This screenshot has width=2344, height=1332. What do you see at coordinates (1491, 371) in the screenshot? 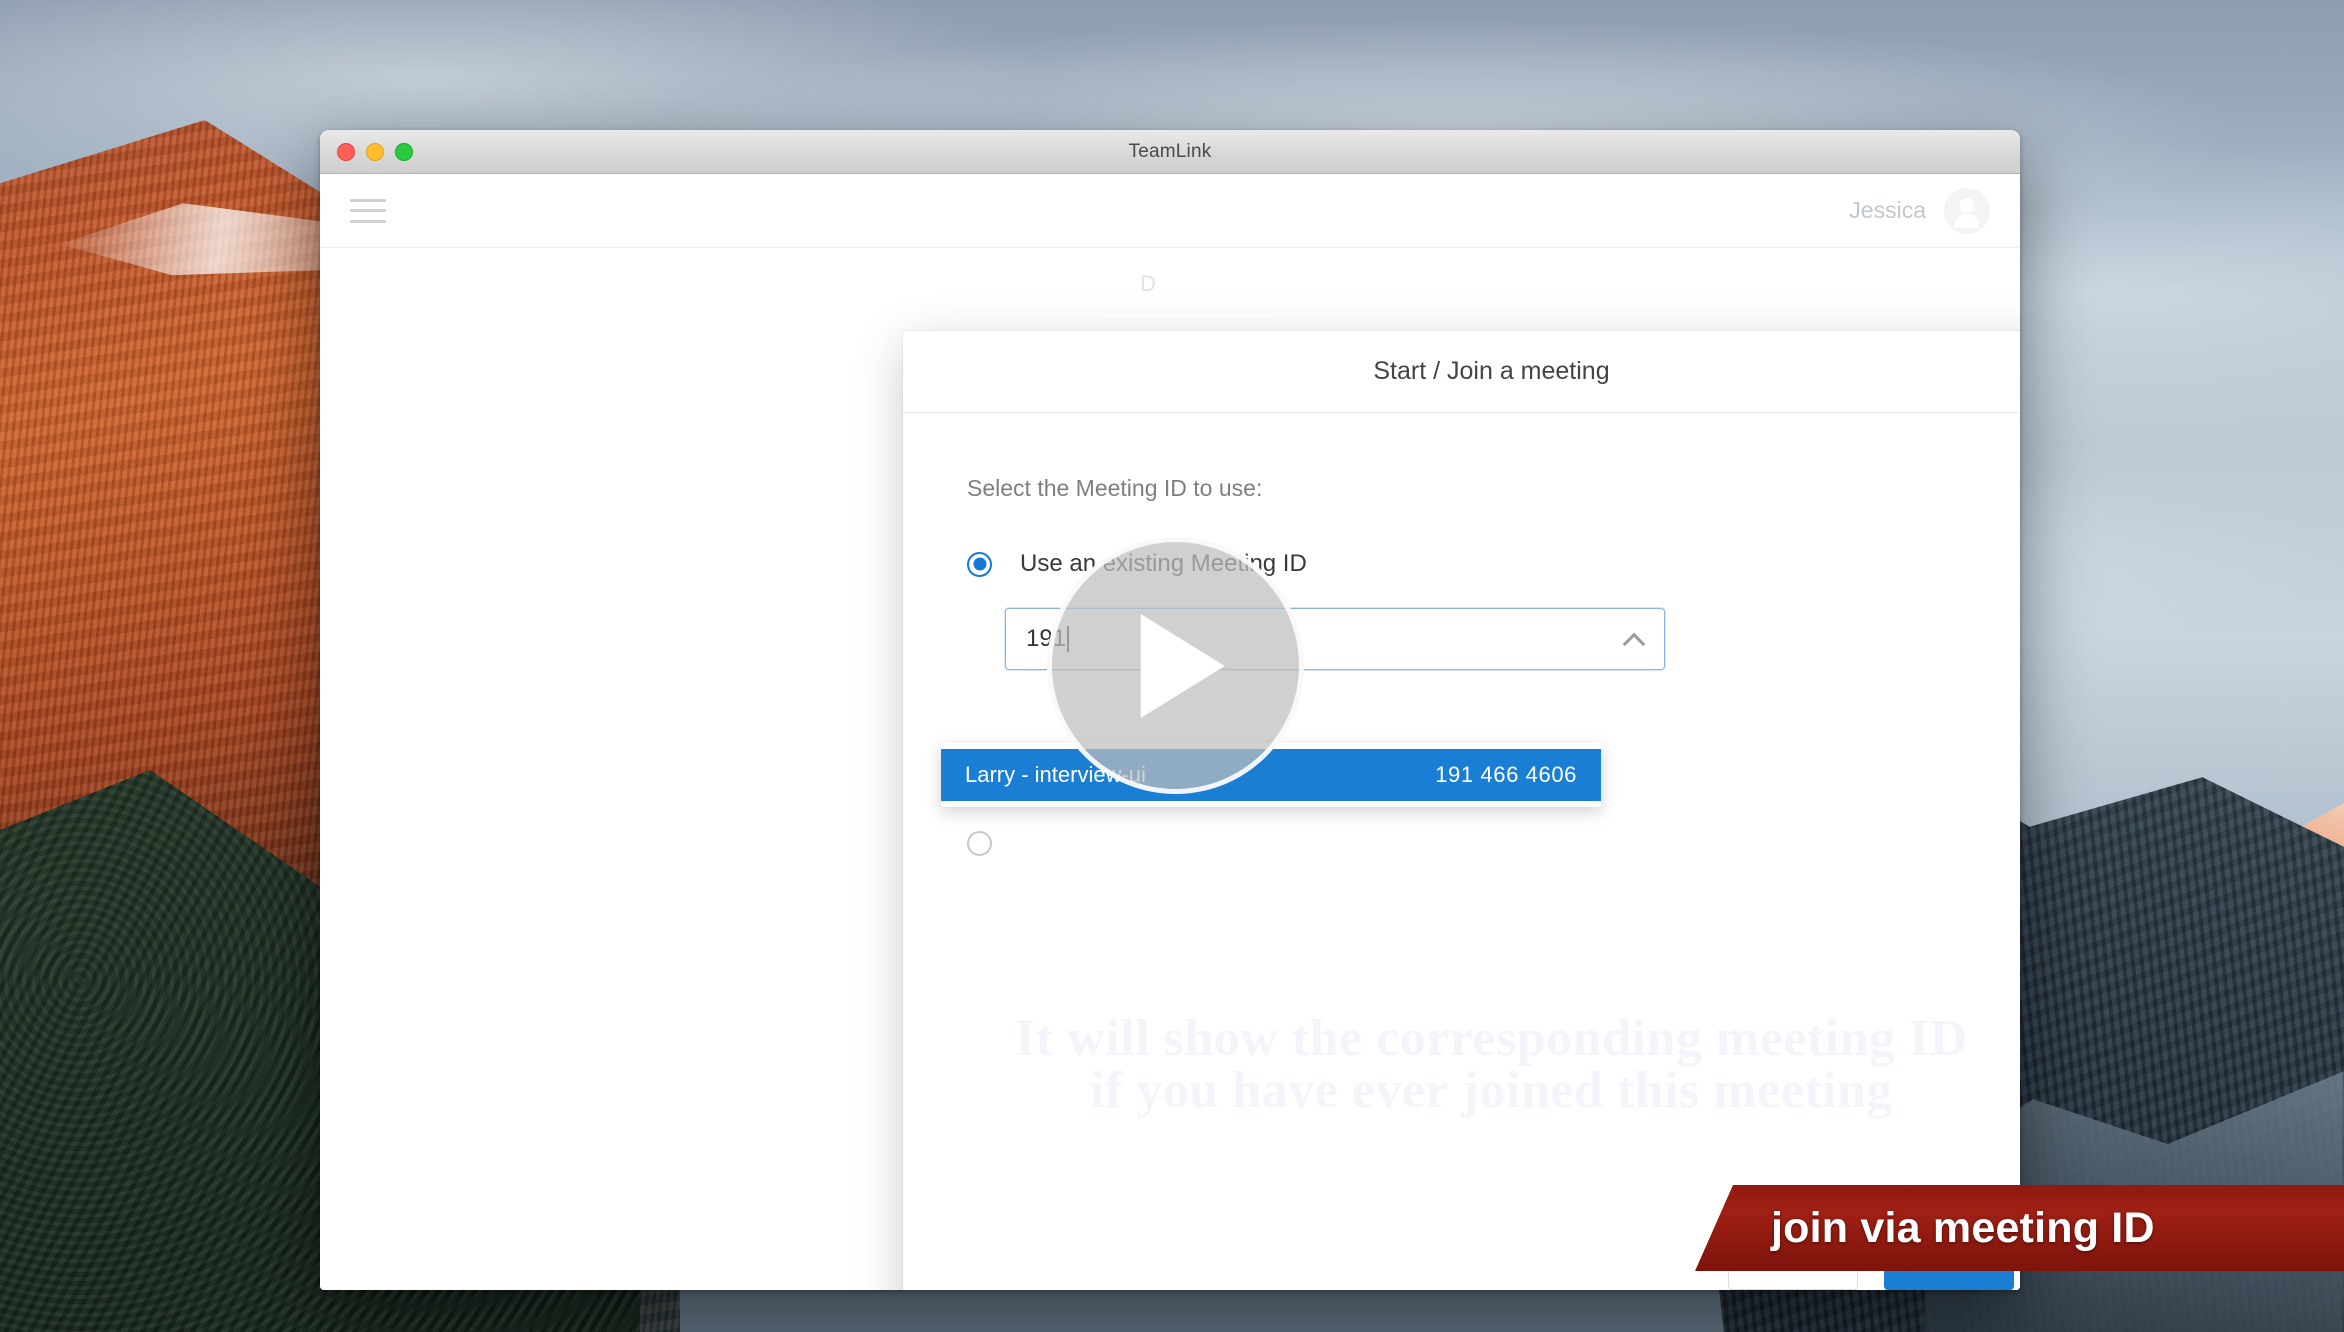
I see `dialog-title: Start / Join a meeting` at bounding box center [1491, 371].